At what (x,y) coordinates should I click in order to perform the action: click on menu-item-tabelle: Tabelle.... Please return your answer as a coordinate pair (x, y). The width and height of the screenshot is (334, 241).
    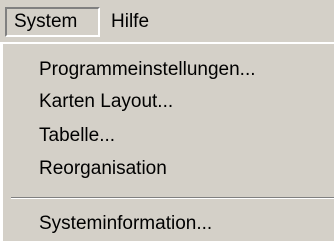
    Looking at the image, I should click on (77, 136).